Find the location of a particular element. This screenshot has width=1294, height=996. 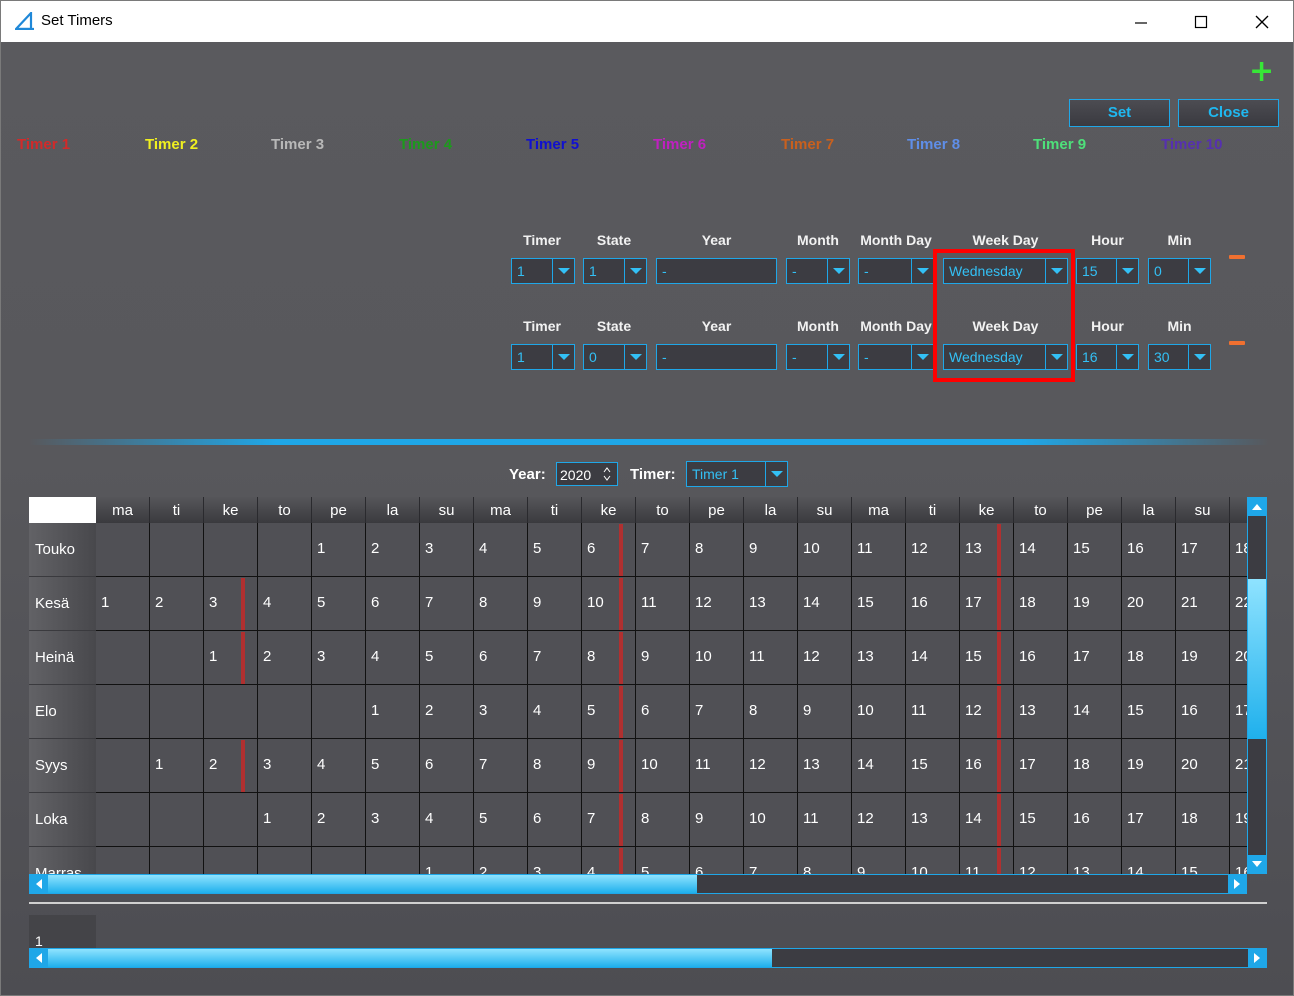

year-spinbox: 2020 is located at coordinates (587, 474).